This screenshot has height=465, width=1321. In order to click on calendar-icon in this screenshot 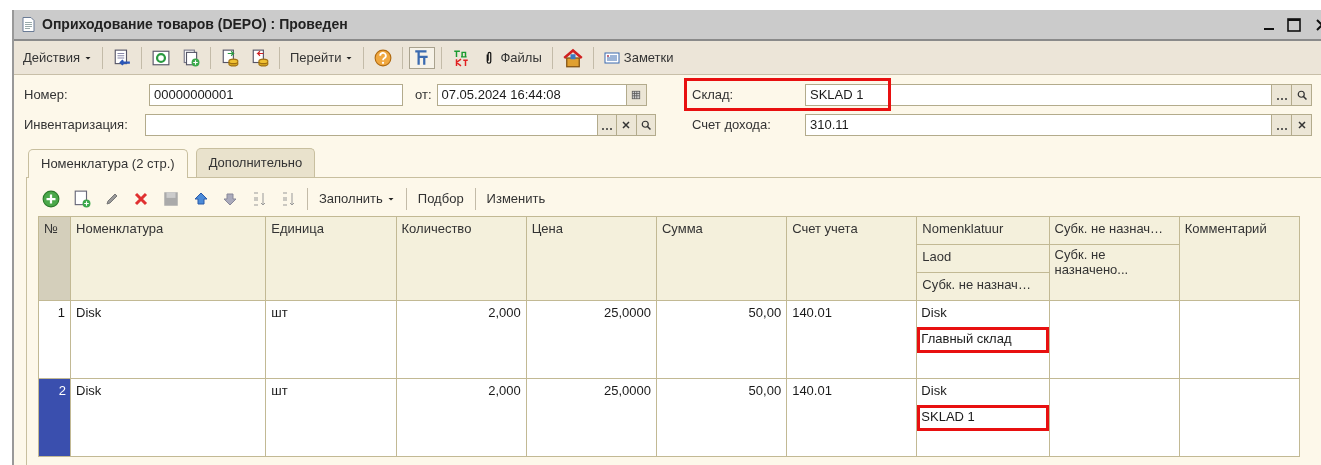, I will do `click(636, 95)`.